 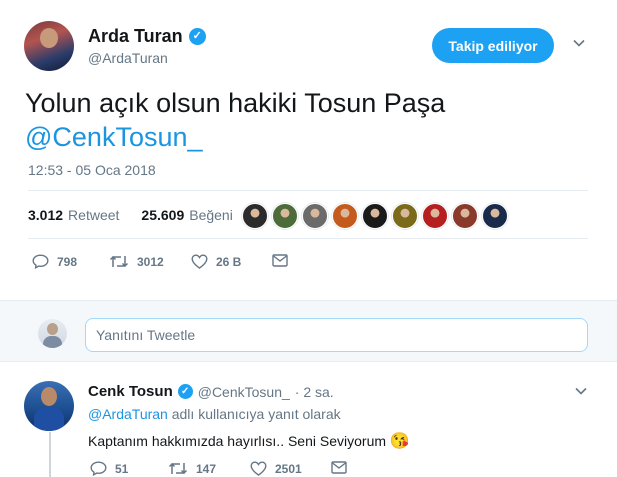 What do you see at coordinates (314, 392) in the screenshot?
I see `reply-time: · 2 sa.` at bounding box center [314, 392].